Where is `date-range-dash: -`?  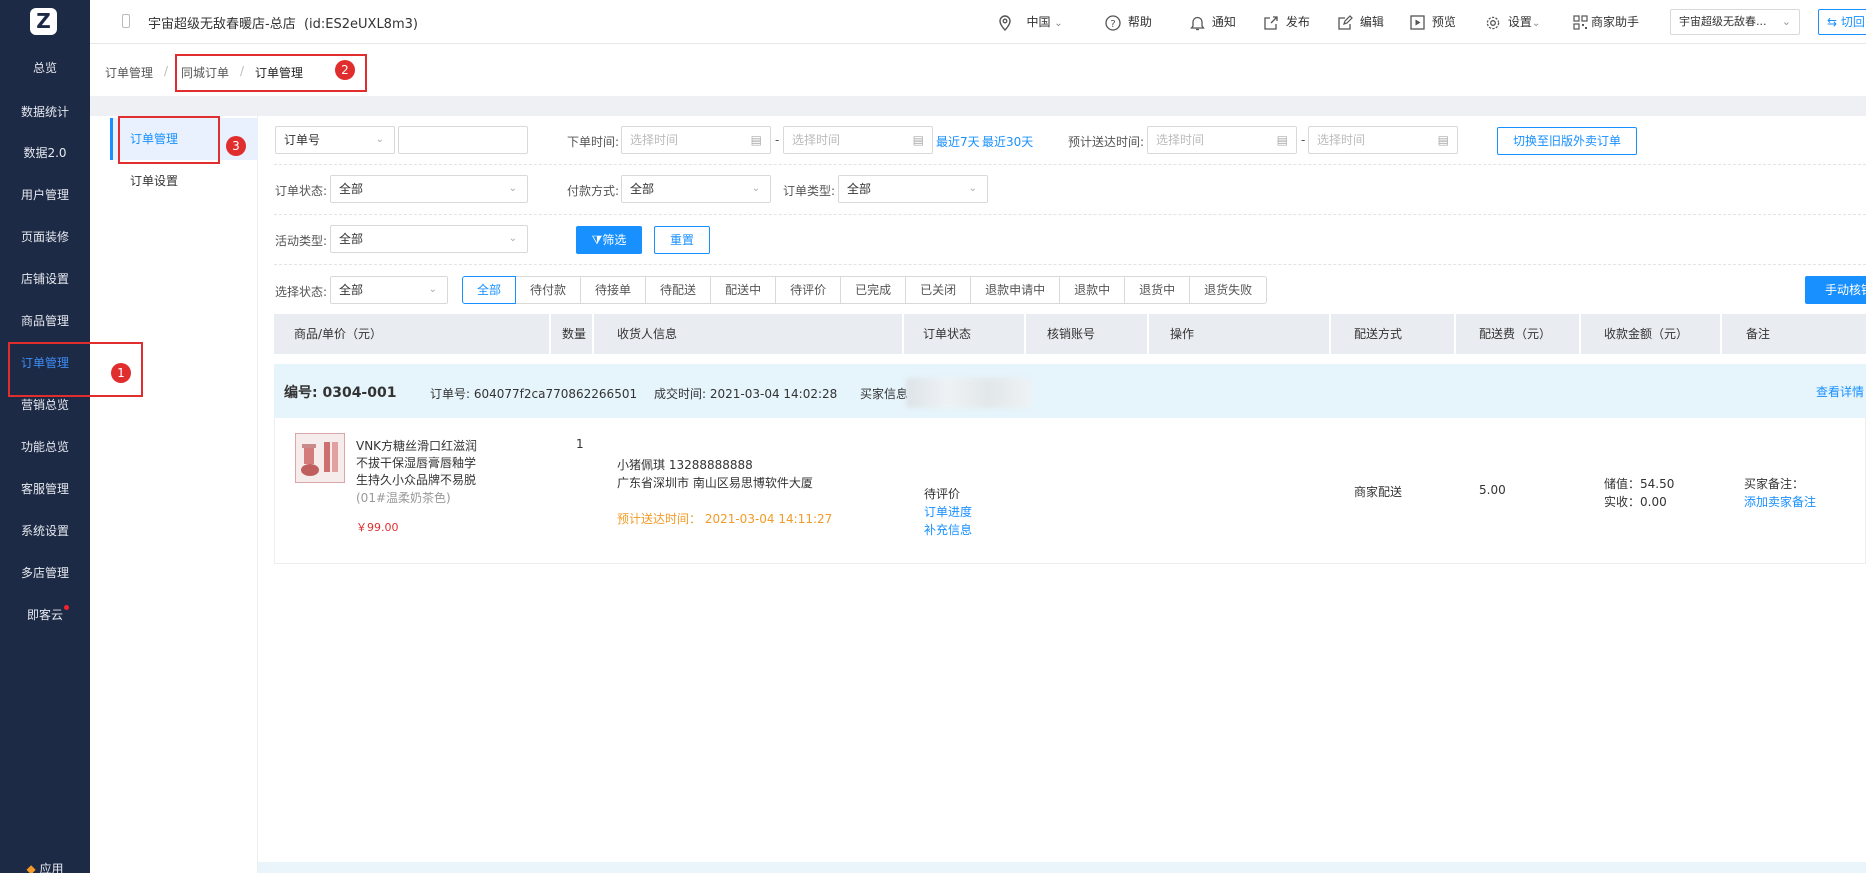 date-range-dash: - is located at coordinates (1303, 140).